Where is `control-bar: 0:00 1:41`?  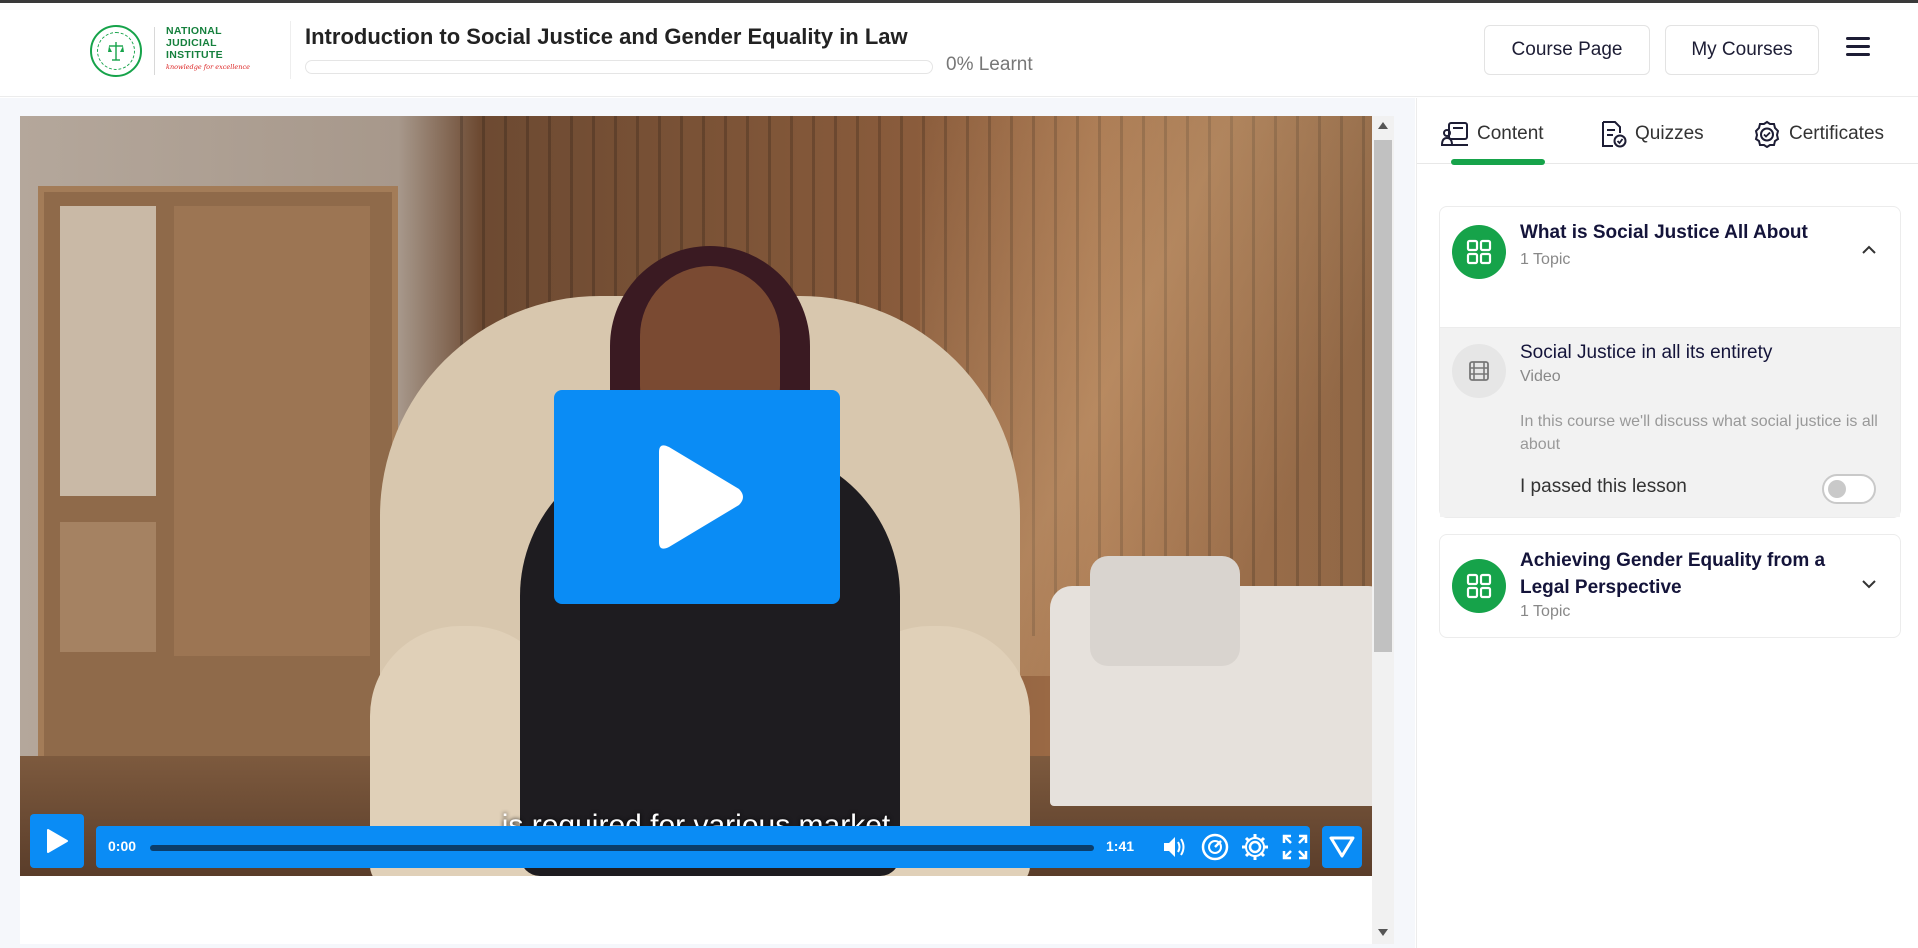 control-bar: 0:00 1:41 is located at coordinates (703, 847).